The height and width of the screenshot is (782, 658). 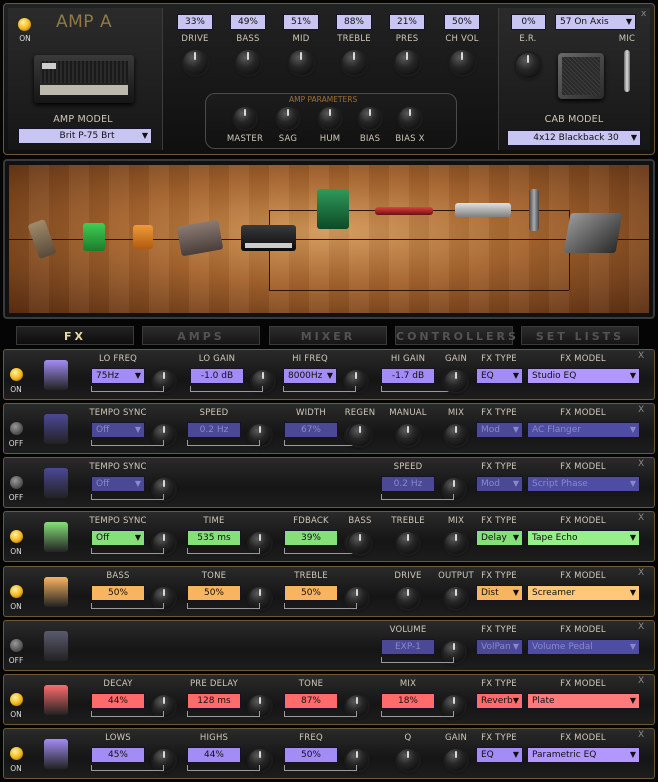 What do you see at coordinates (583, 647) in the screenshot?
I see `fx-model-select: Volume Pedal ▼` at bounding box center [583, 647].